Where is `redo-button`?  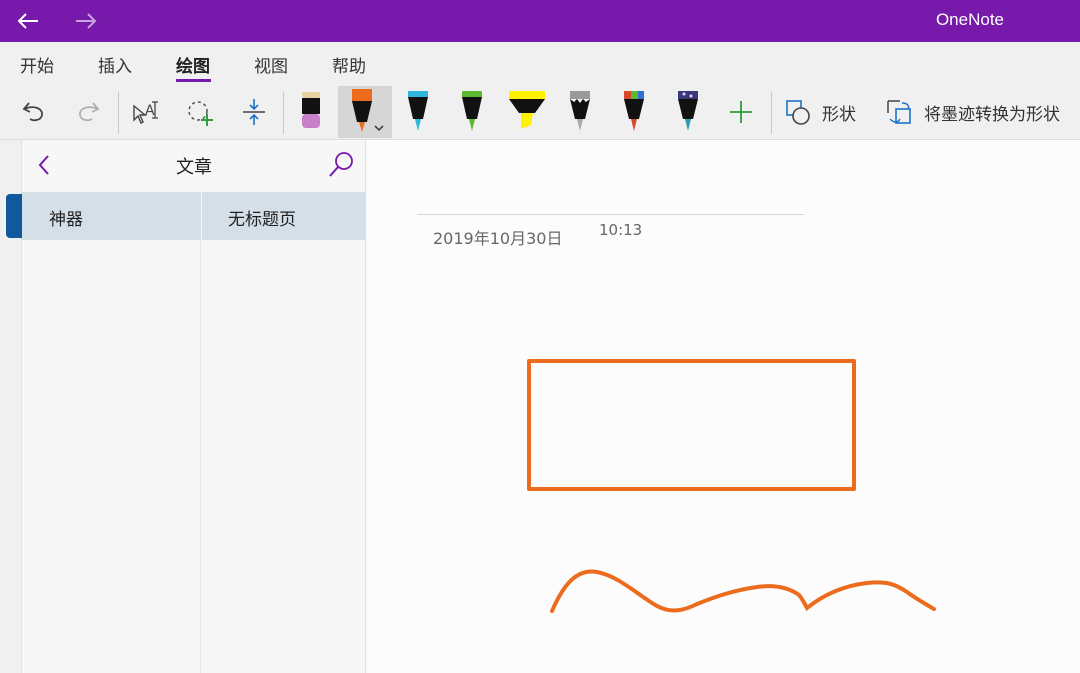 redo-button is located at coordinates (88, 112).